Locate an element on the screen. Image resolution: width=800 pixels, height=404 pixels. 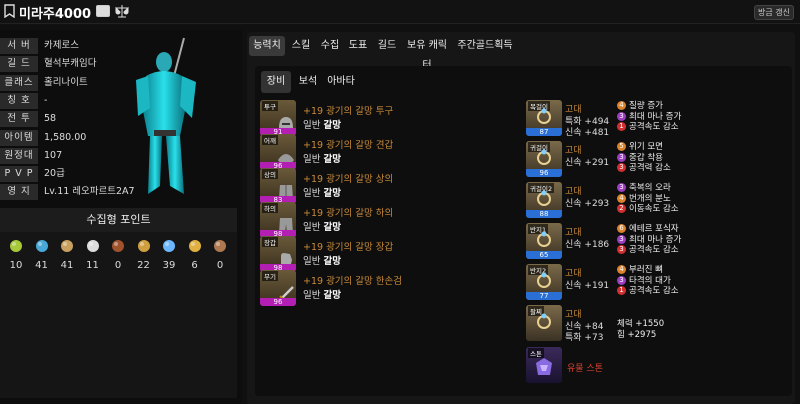
accessory-slot: 반지2 77 is located at coordinates (544, 282).